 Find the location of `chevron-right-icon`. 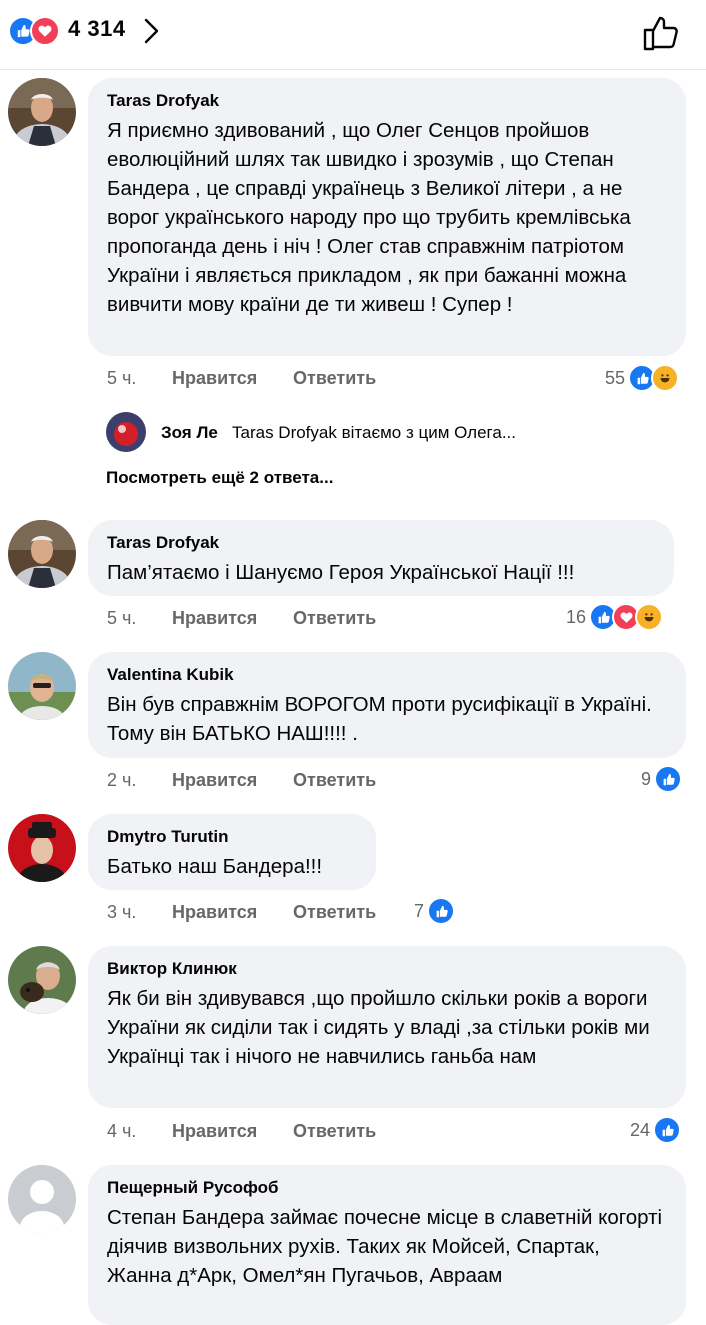

chevron-right-icon is located at coordinates (152, 33).